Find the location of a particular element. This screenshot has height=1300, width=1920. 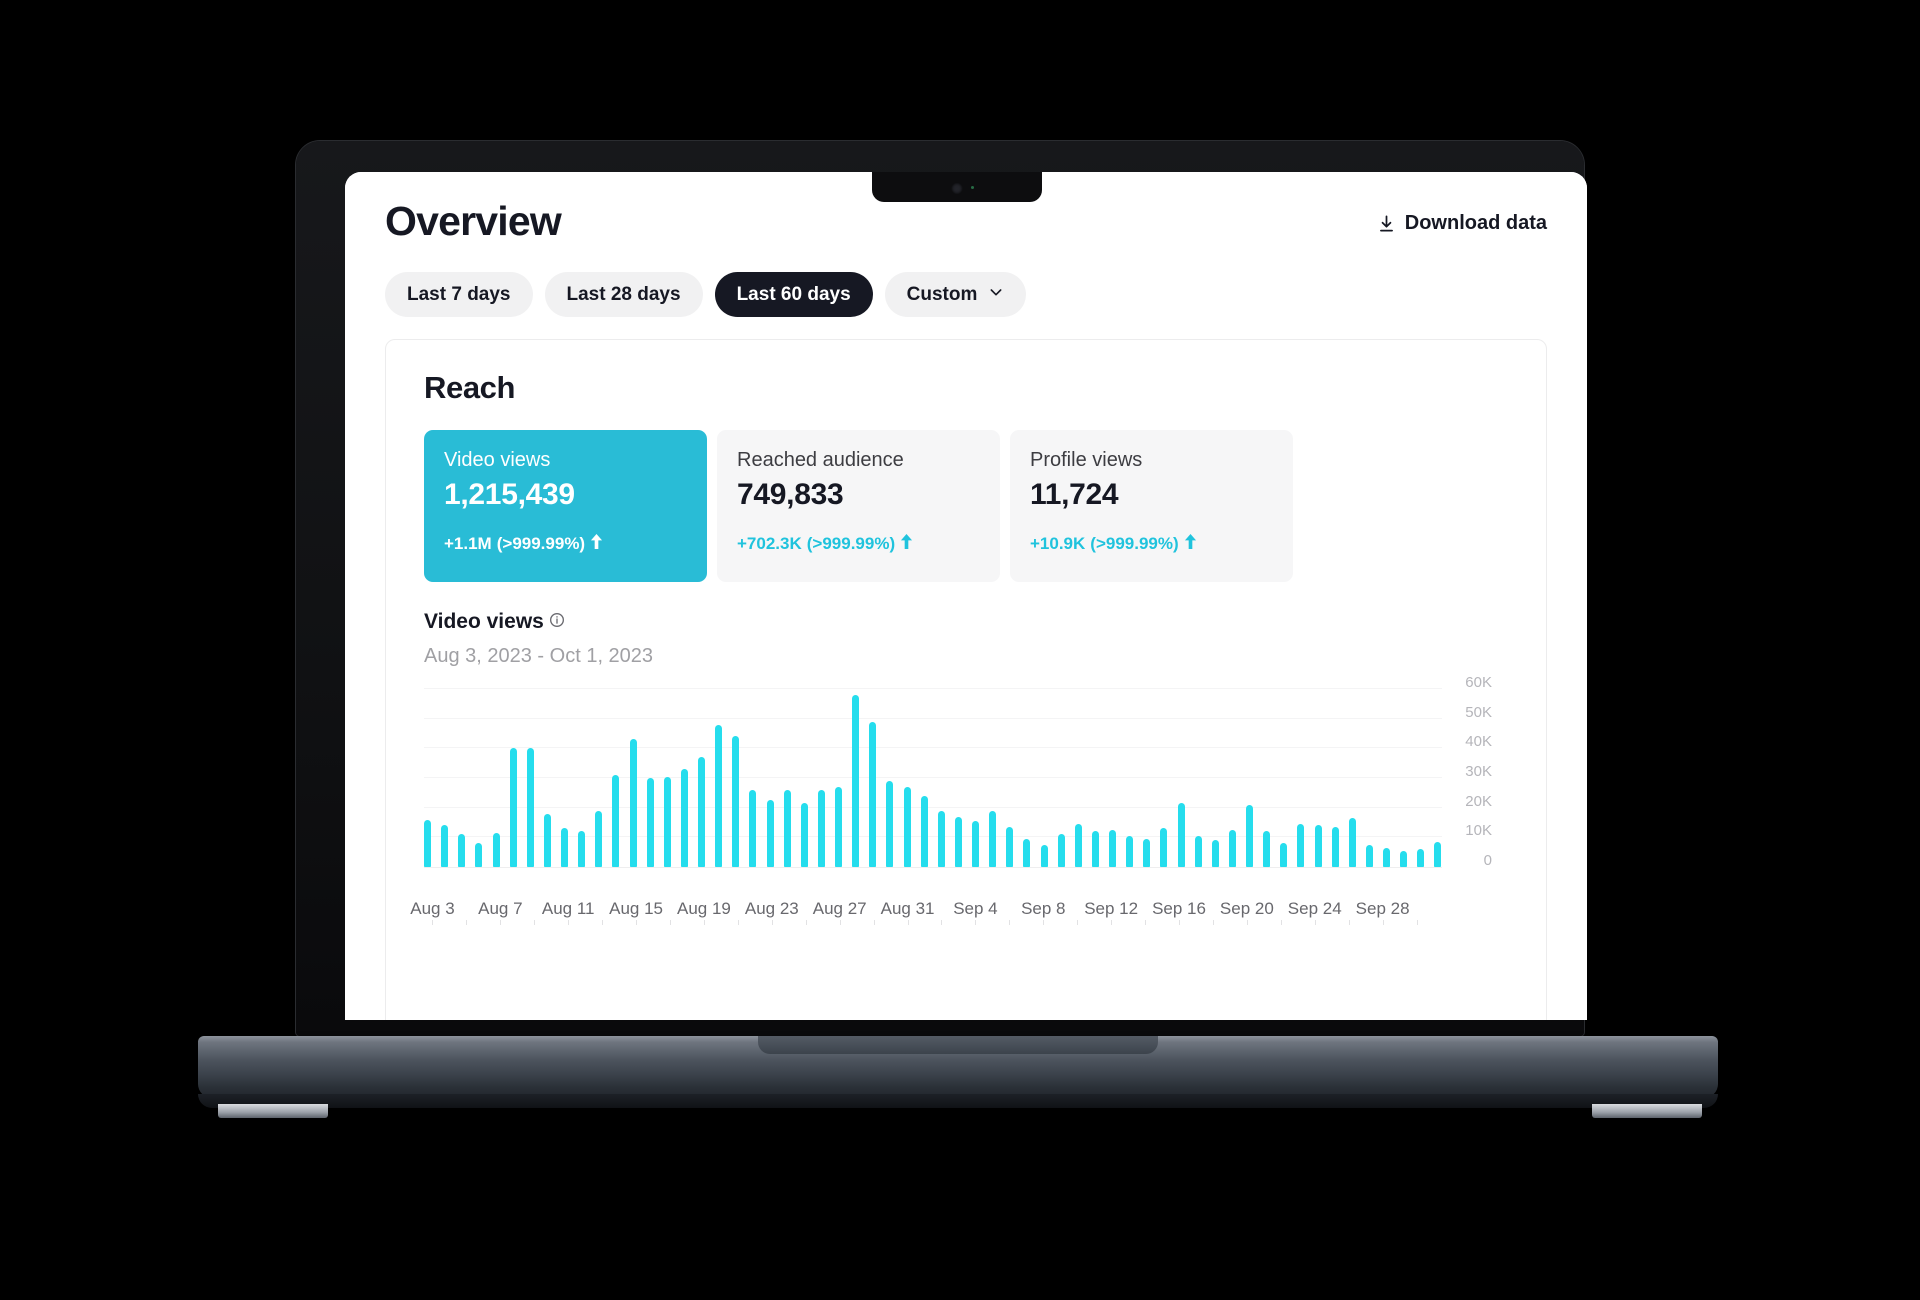

chart-y-tick-label: 20K is located at coordinates (1478, 801).